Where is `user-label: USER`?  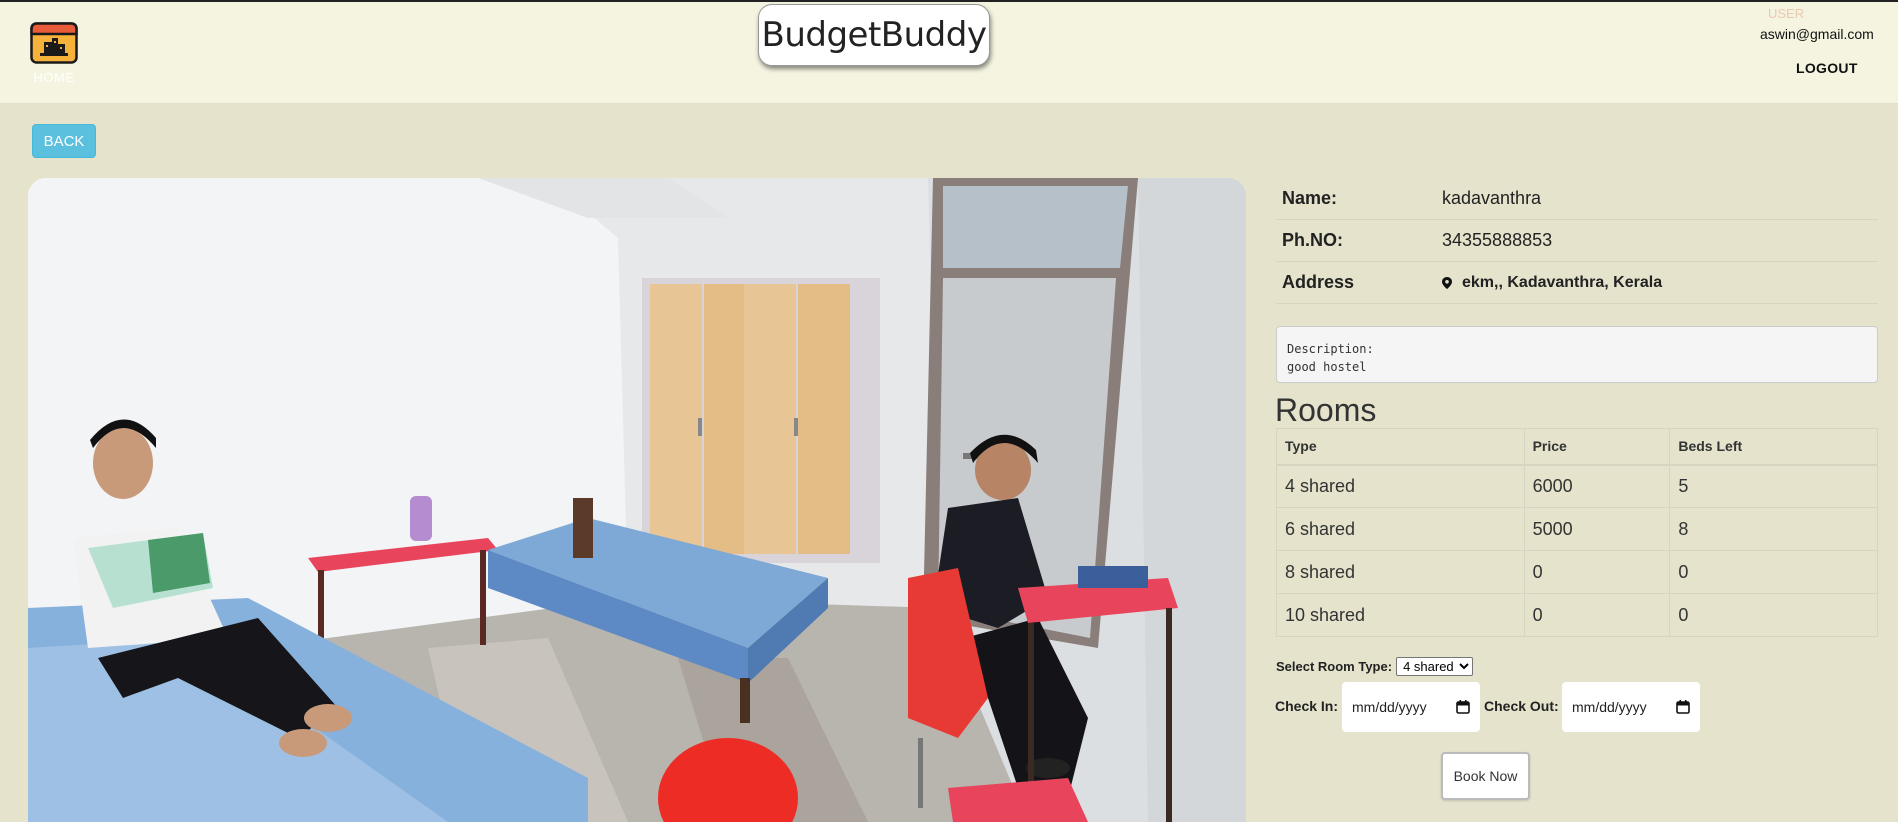 user-label: USER is located at coordinates (1786, 13).